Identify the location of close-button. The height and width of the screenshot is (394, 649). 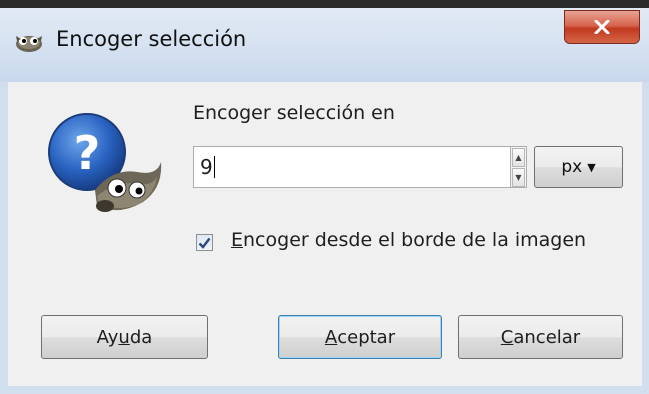
(602, 27).